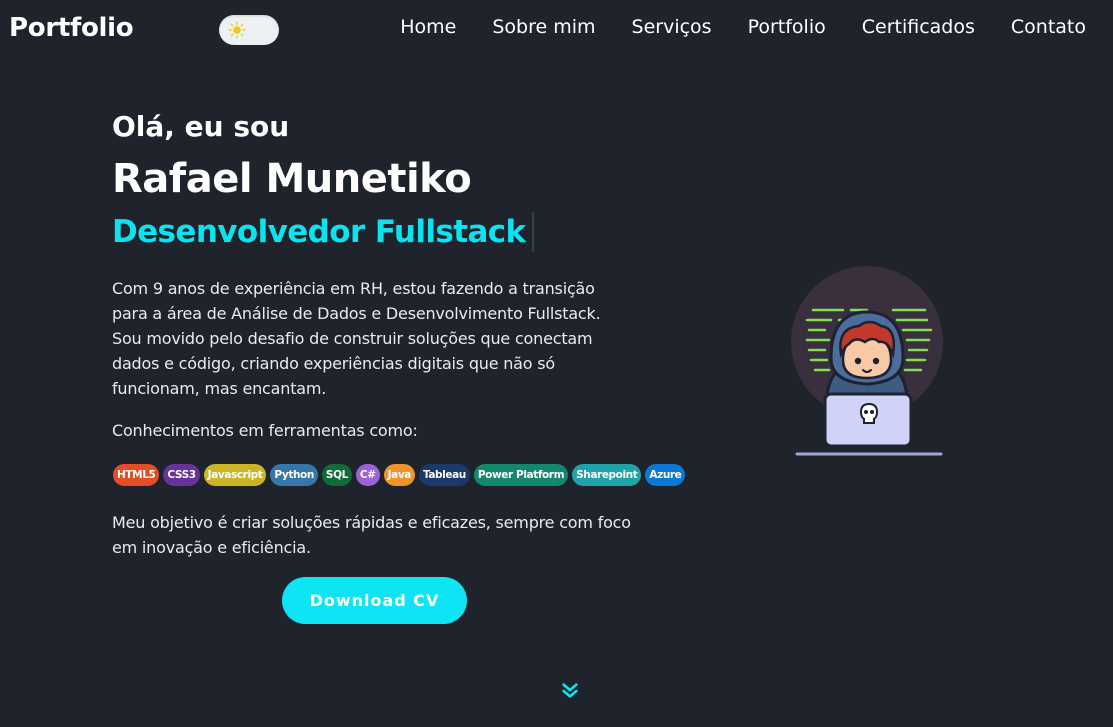 Image resolution: width=1113 pixels, height=727 pixels. I want to click on role-line: Desenvolvedor Fullstack, so click(323, 232).